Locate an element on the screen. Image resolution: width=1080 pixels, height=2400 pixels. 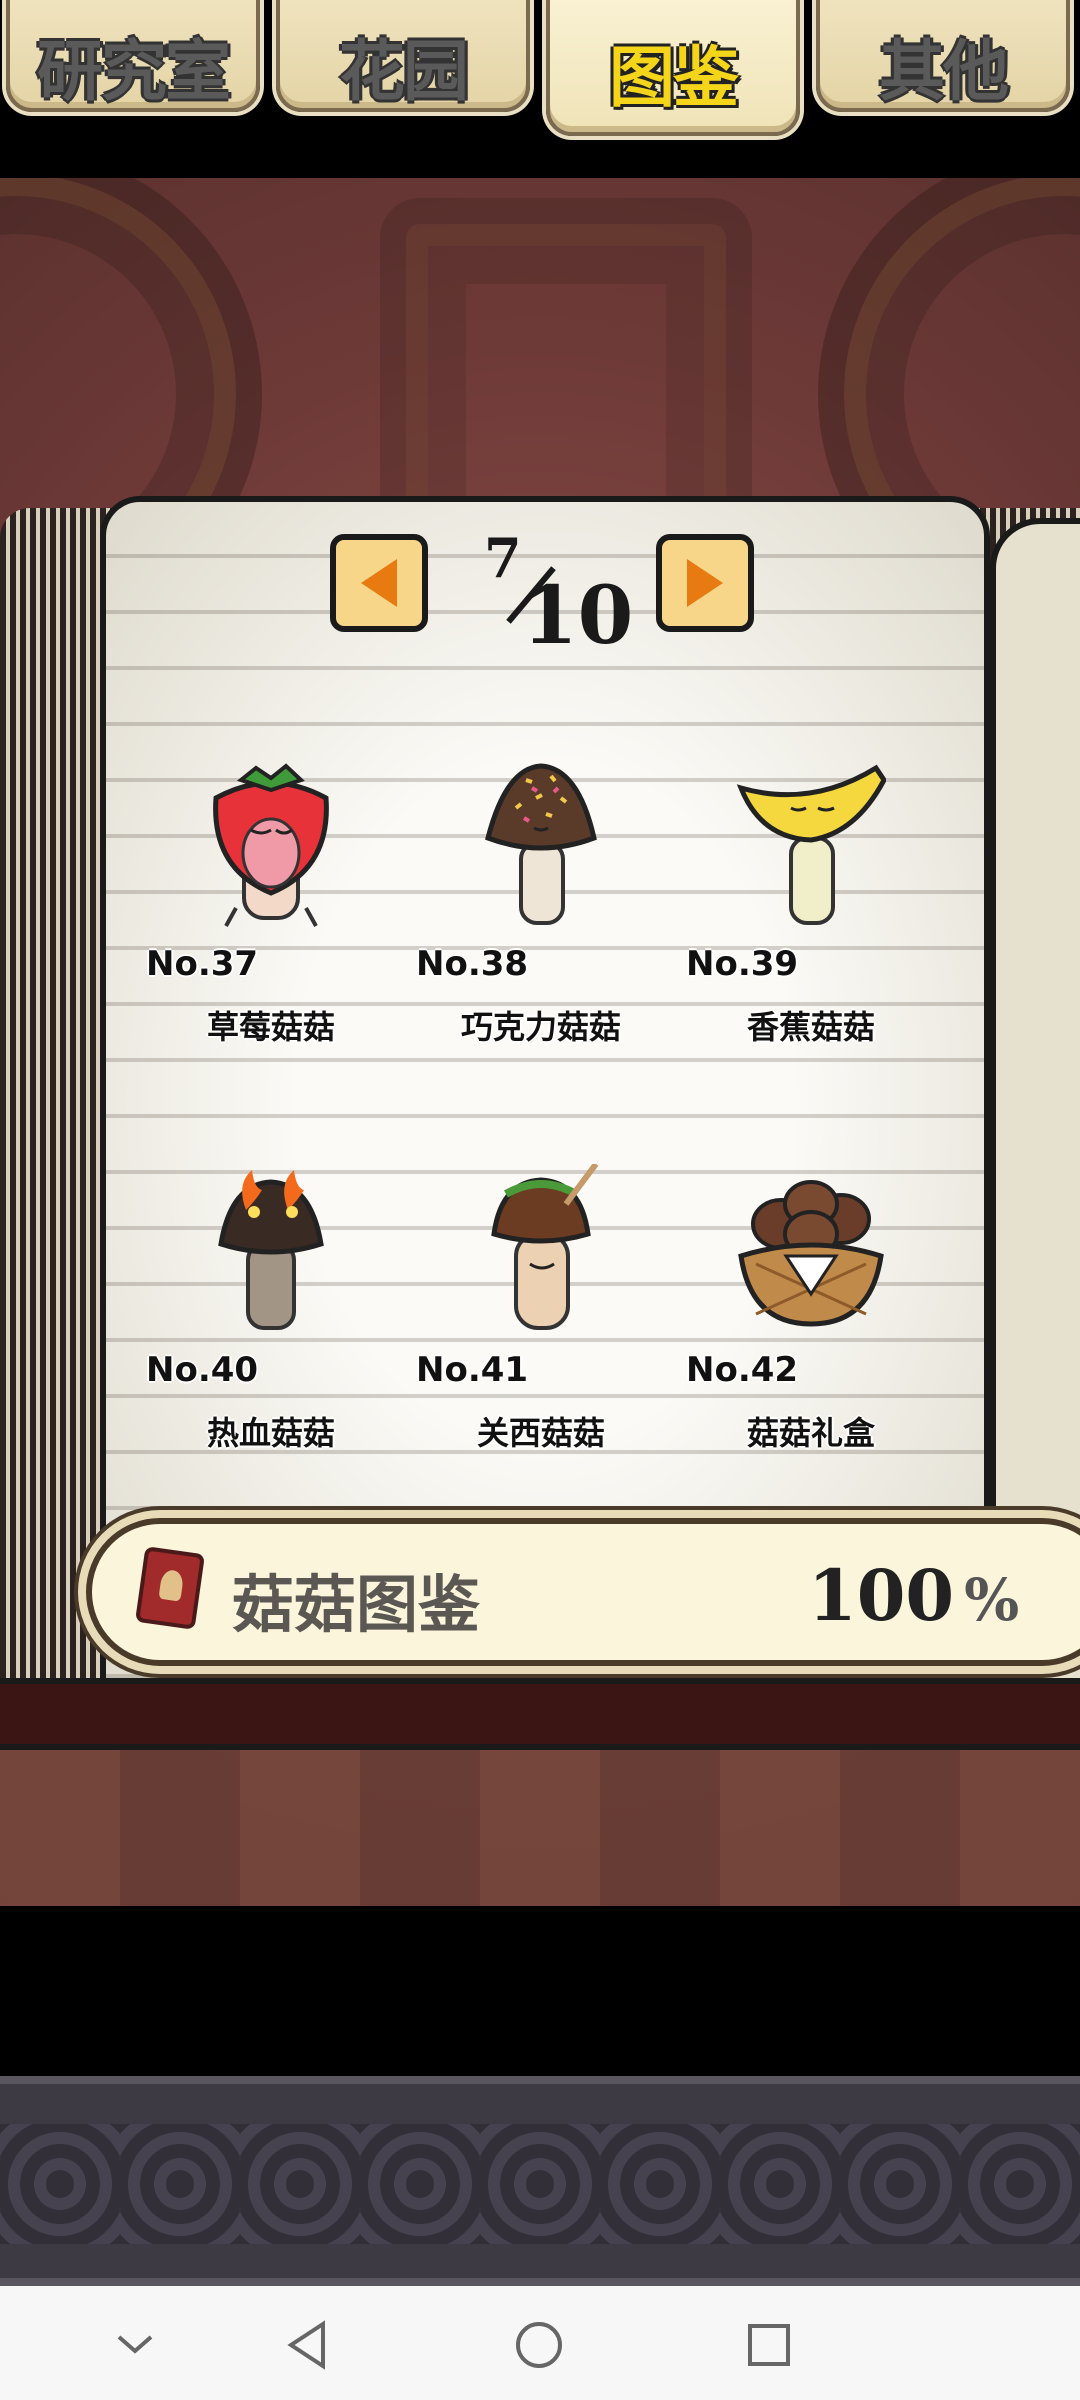
collection-percent: 100% is located at coordinates (913, 1595).